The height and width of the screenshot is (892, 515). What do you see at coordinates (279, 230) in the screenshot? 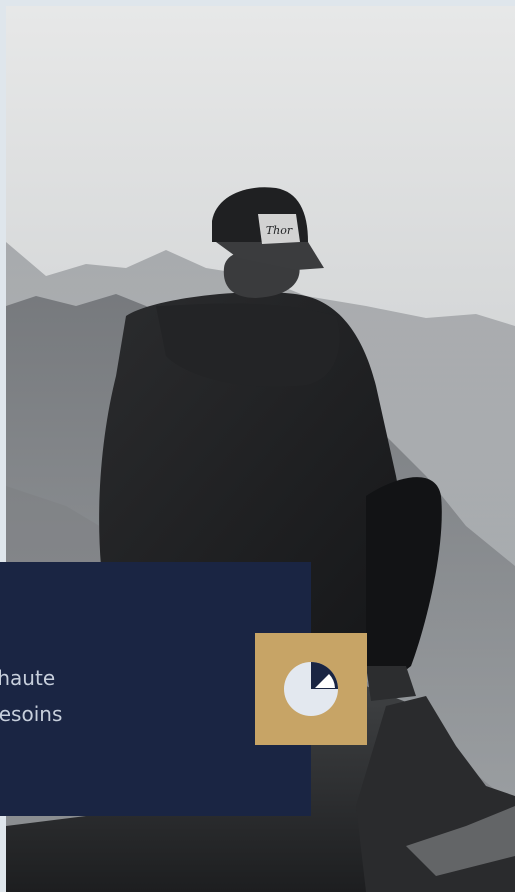
I see `cap-logo-text: Thor` at bounding box center [279, 230].